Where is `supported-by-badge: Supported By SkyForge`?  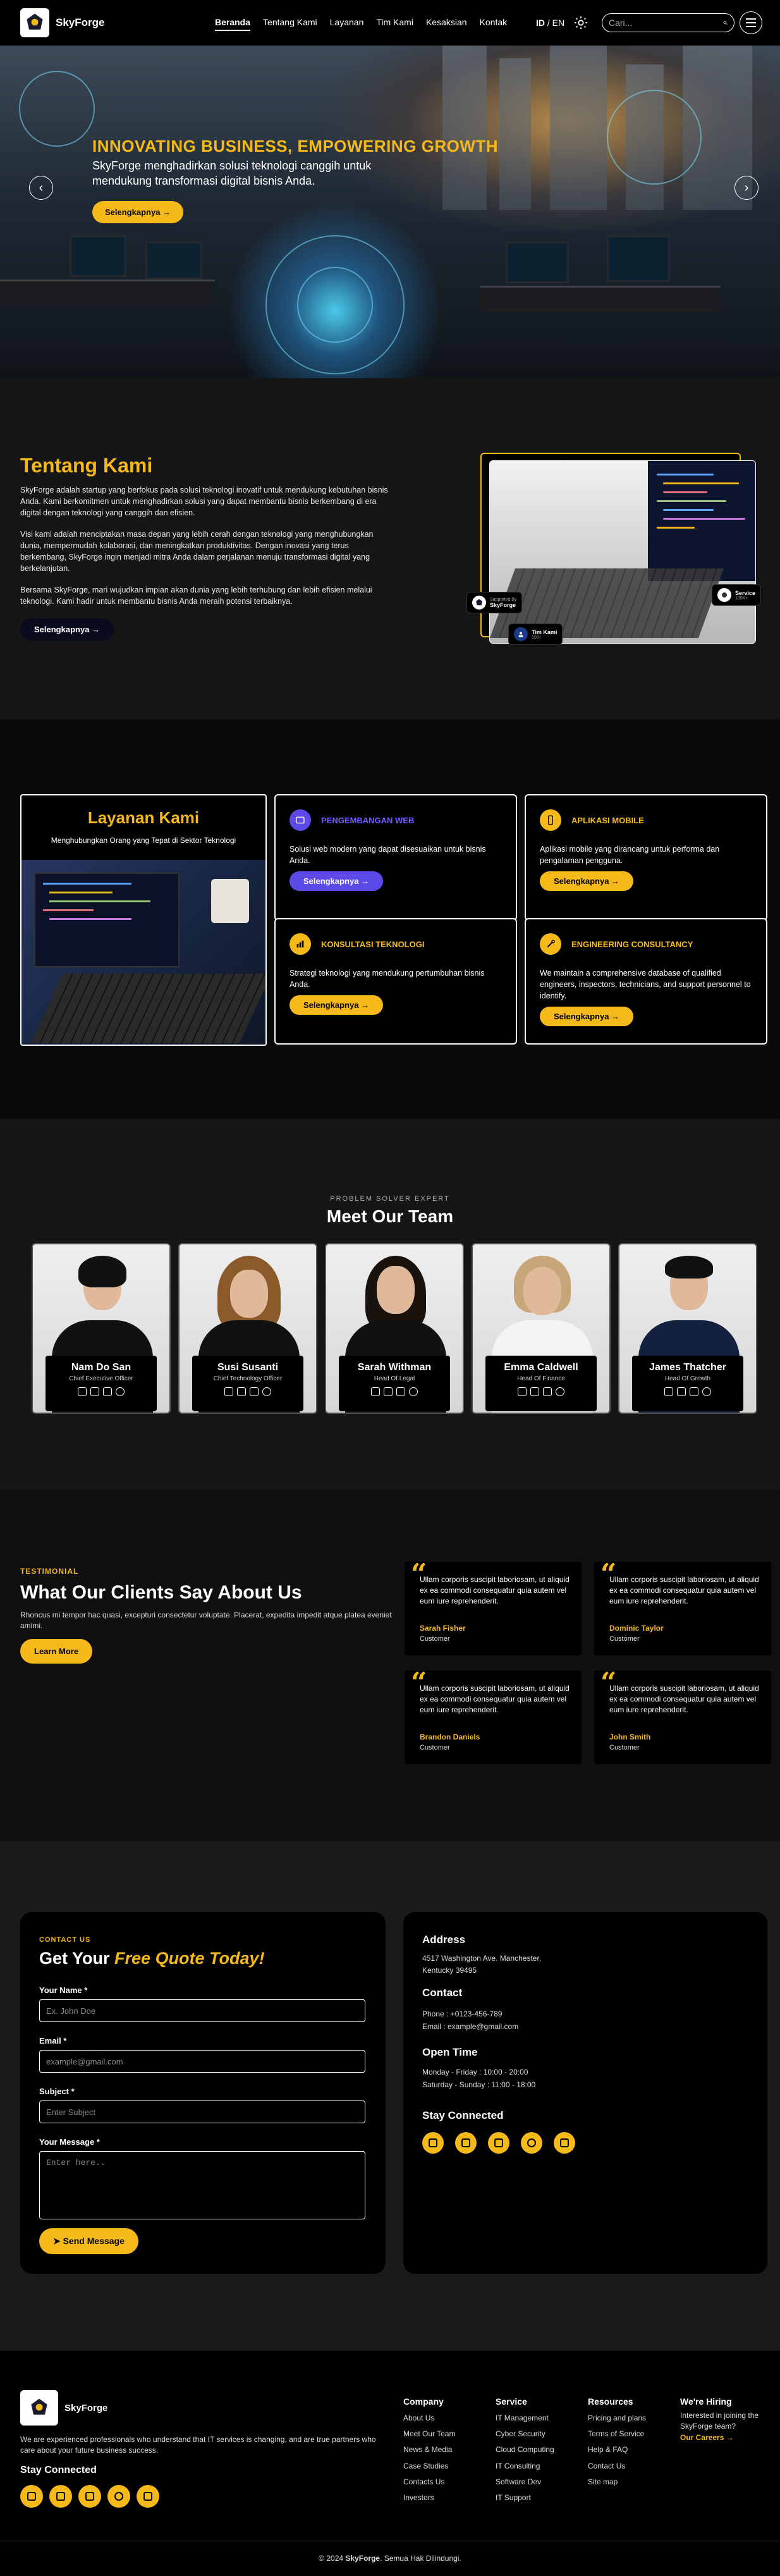
supported-by-badge: Supported By SkyForge is located at coordinates (494, 602).